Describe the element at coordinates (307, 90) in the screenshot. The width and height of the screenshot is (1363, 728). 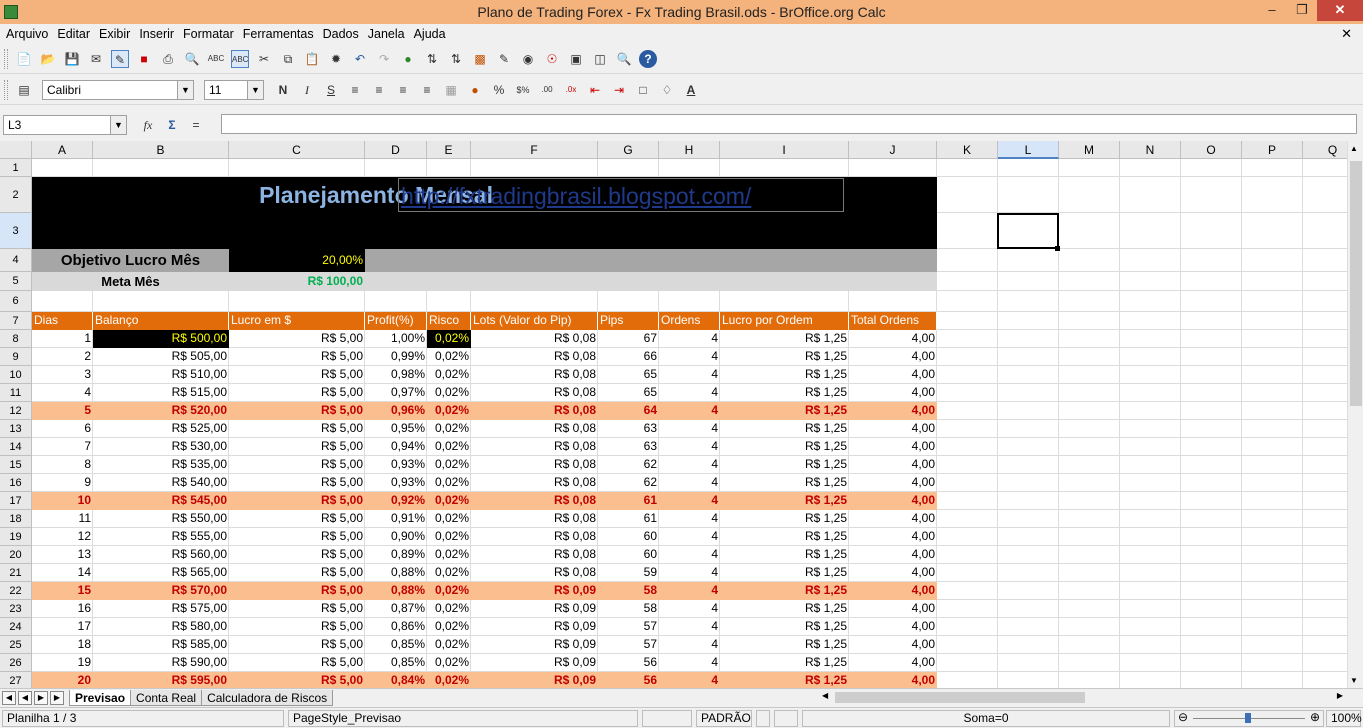
I see `italic-icon: I` at that location.